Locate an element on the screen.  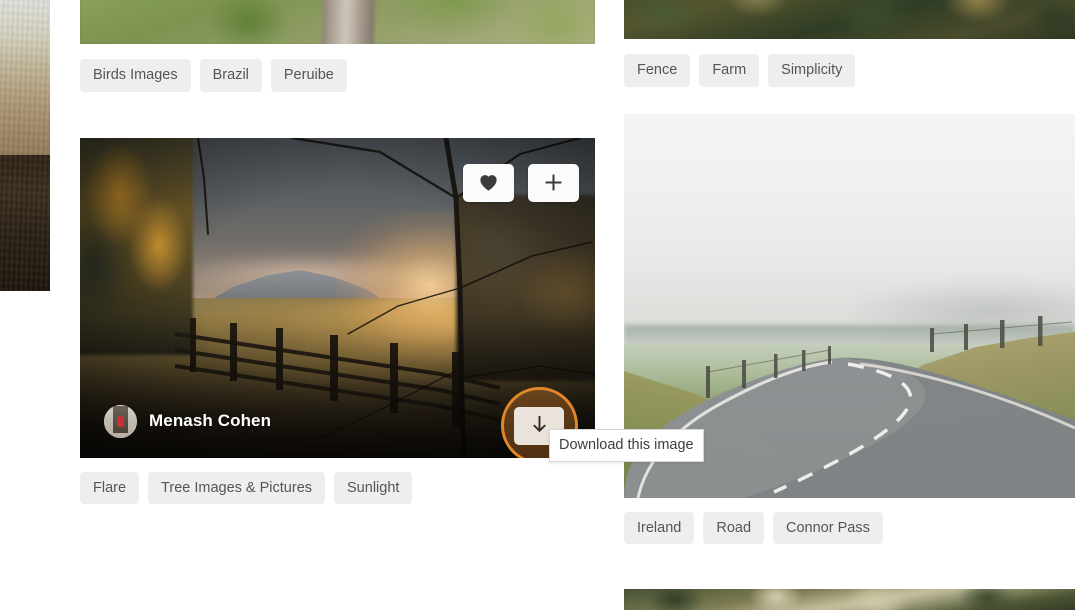
edge-photo-texture is located at coordinates (25, 145).